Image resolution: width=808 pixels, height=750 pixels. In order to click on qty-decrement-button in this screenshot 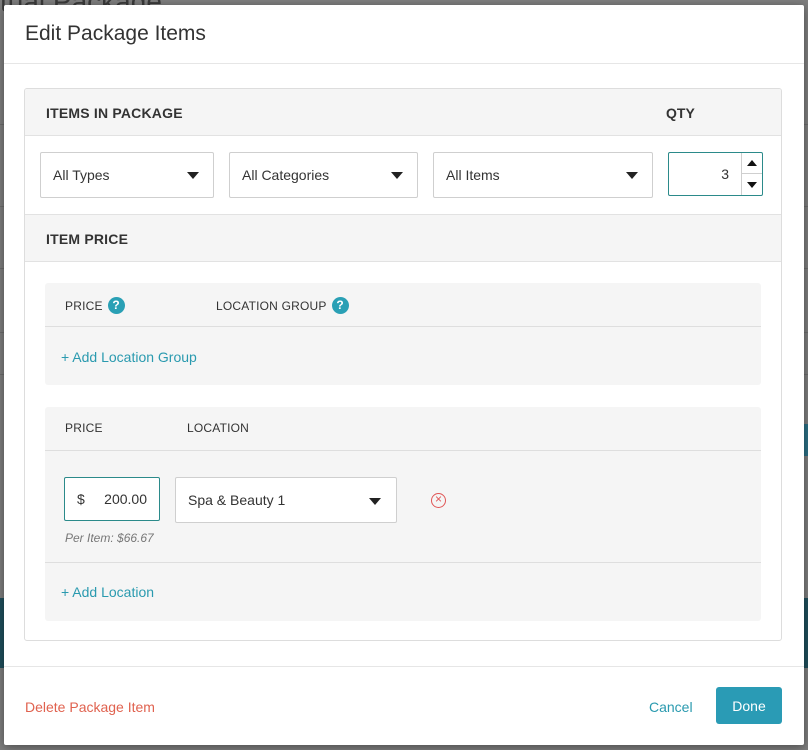, I will do `click(752, 184)`.